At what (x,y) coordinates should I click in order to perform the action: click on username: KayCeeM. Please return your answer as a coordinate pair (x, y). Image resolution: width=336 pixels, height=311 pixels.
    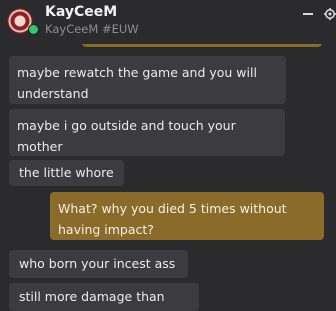
    Looking at the image, I should click on (81, 12).